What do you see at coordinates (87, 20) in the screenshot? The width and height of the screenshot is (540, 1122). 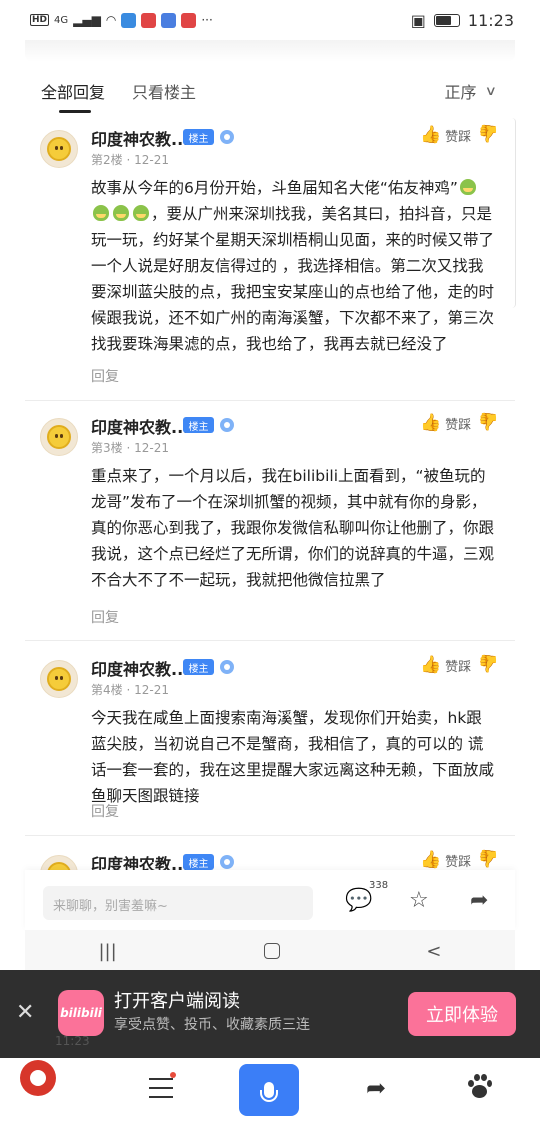 I see `signal-icon: ▂▄▆` at bounding box center [87, 20].